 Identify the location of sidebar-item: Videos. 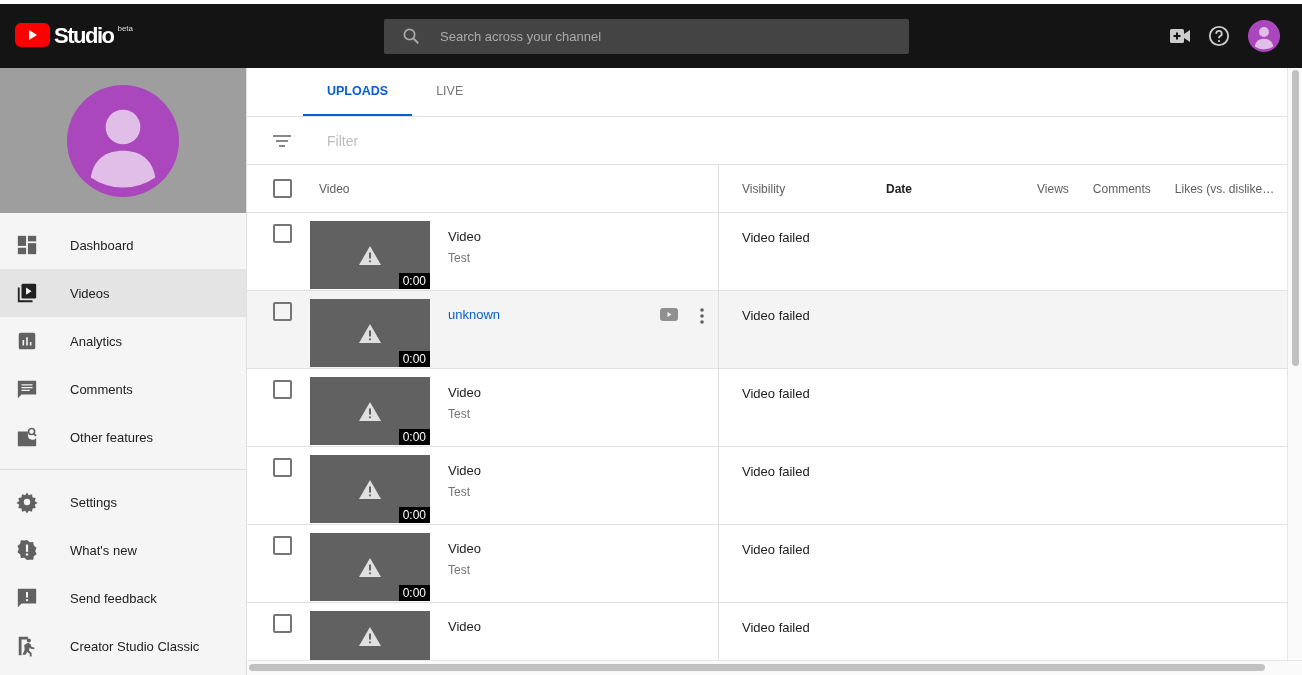
(123, 293).